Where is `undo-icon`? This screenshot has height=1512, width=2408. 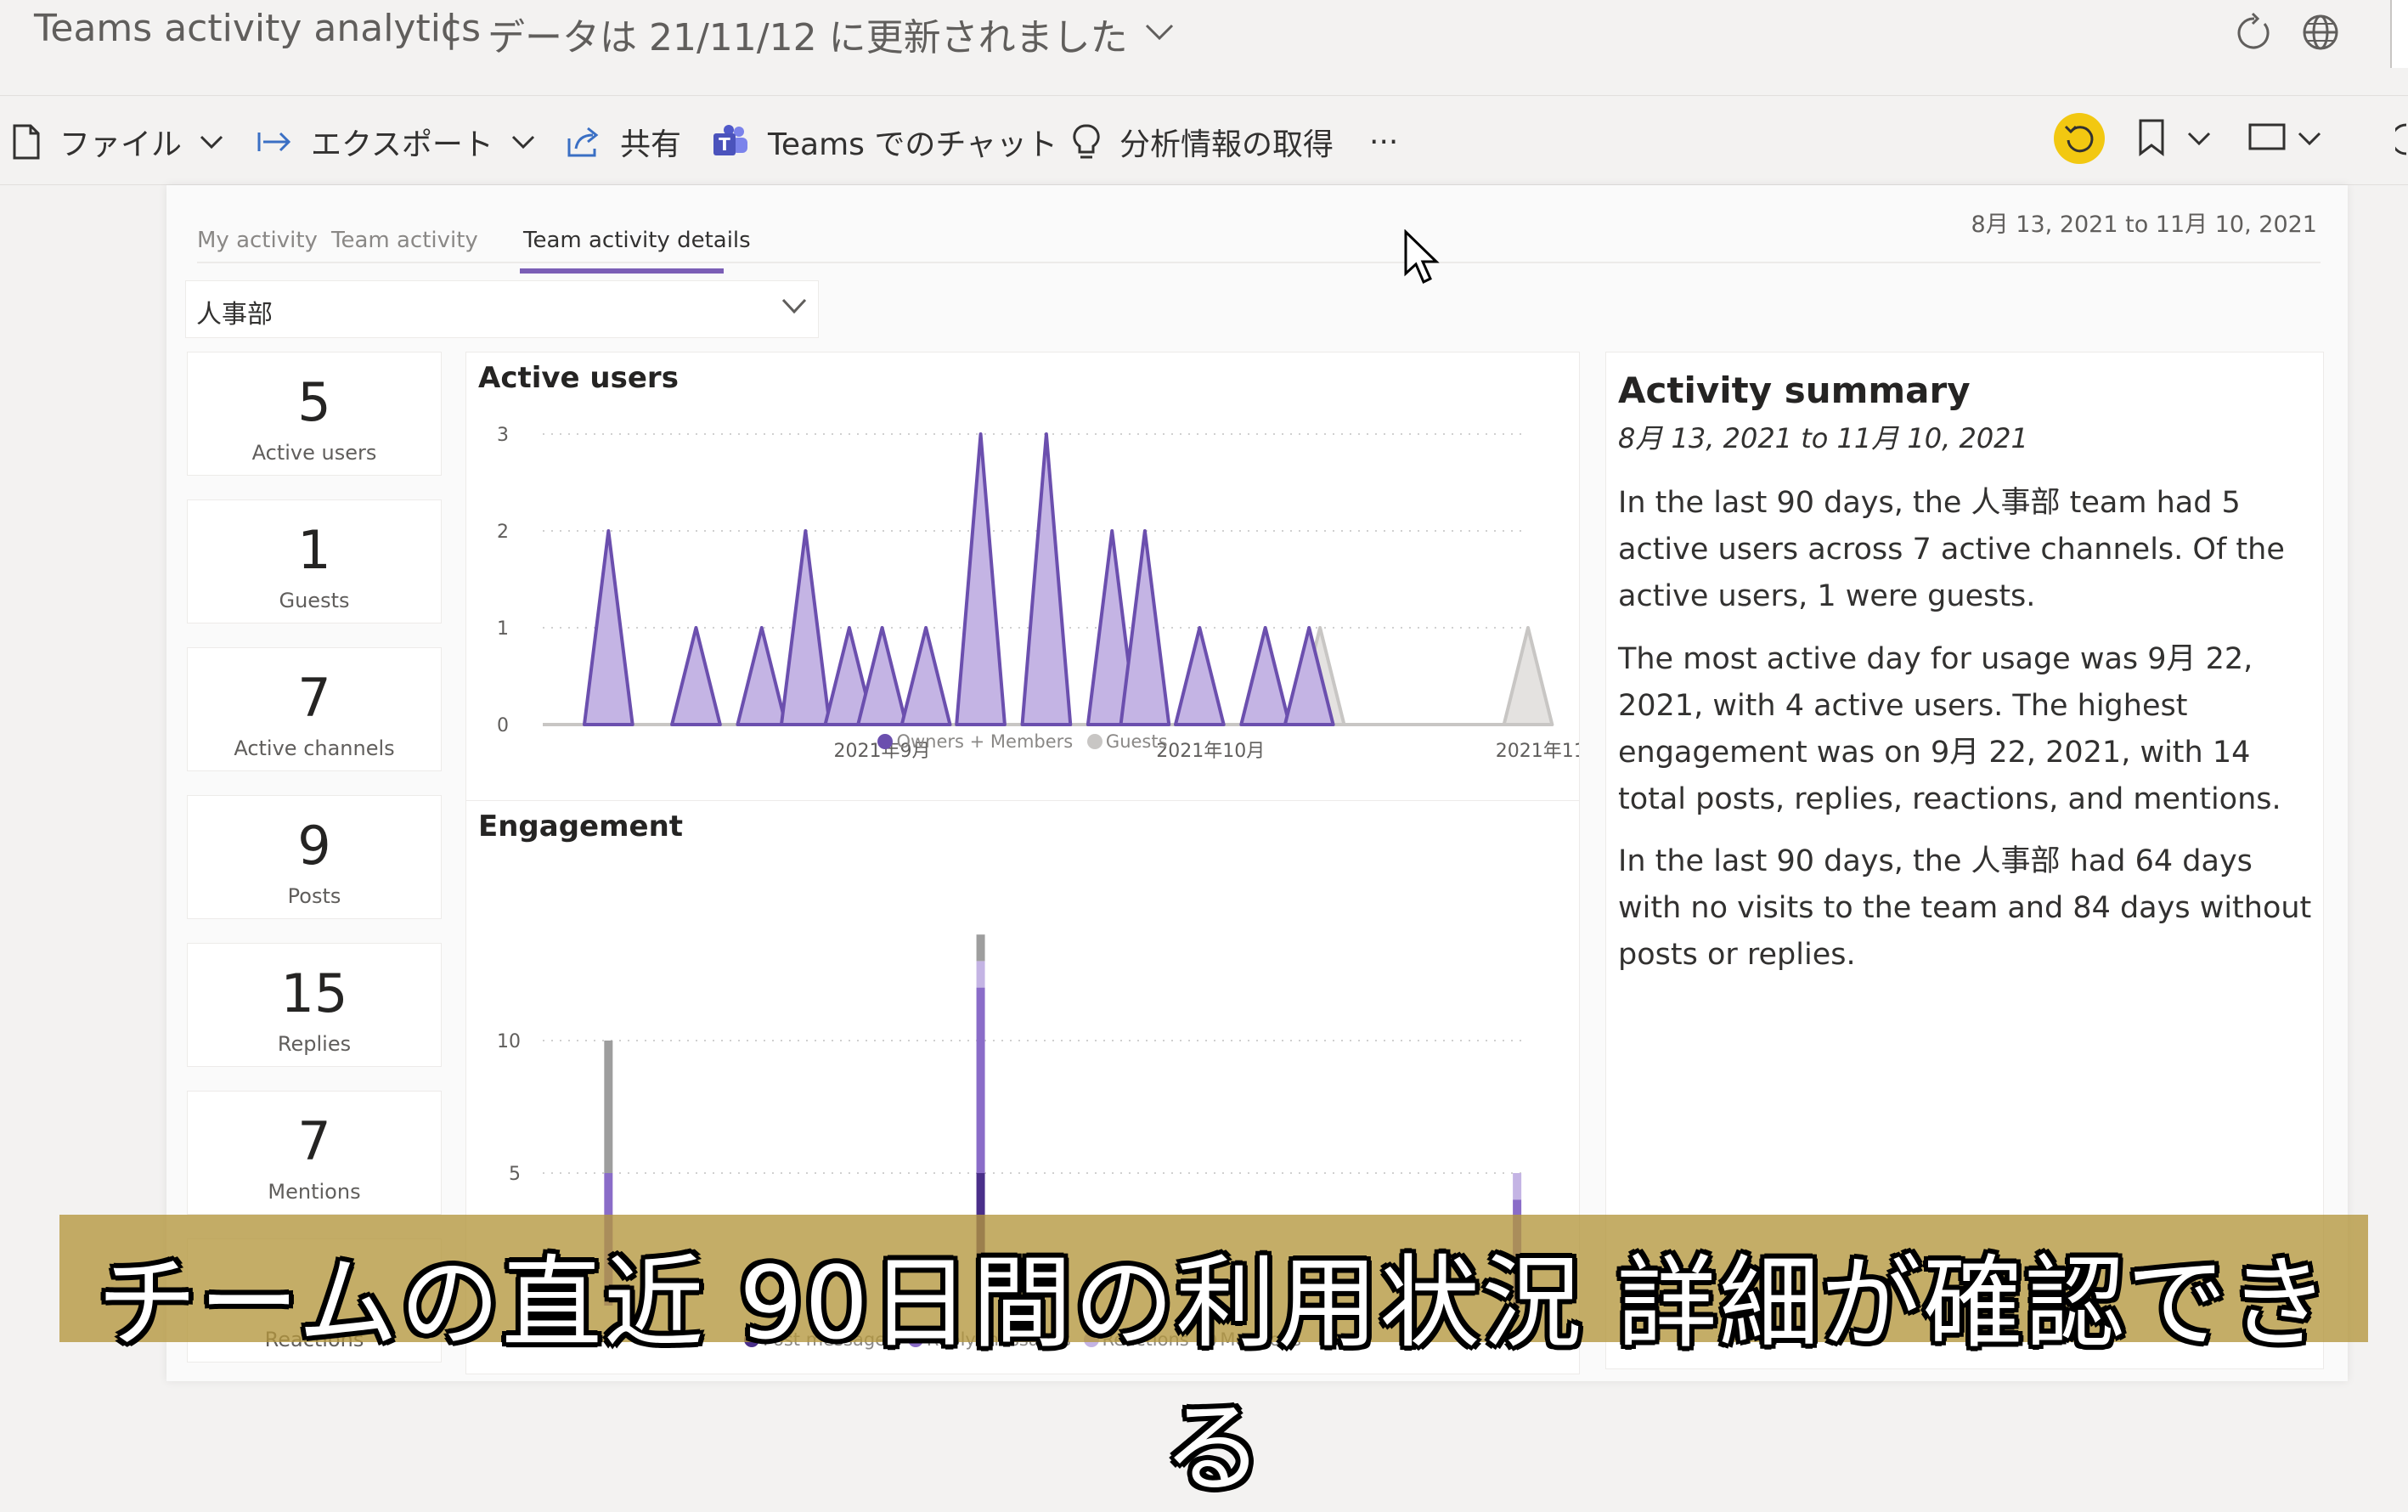
undo-icon is located at coordinates (2079, 139).